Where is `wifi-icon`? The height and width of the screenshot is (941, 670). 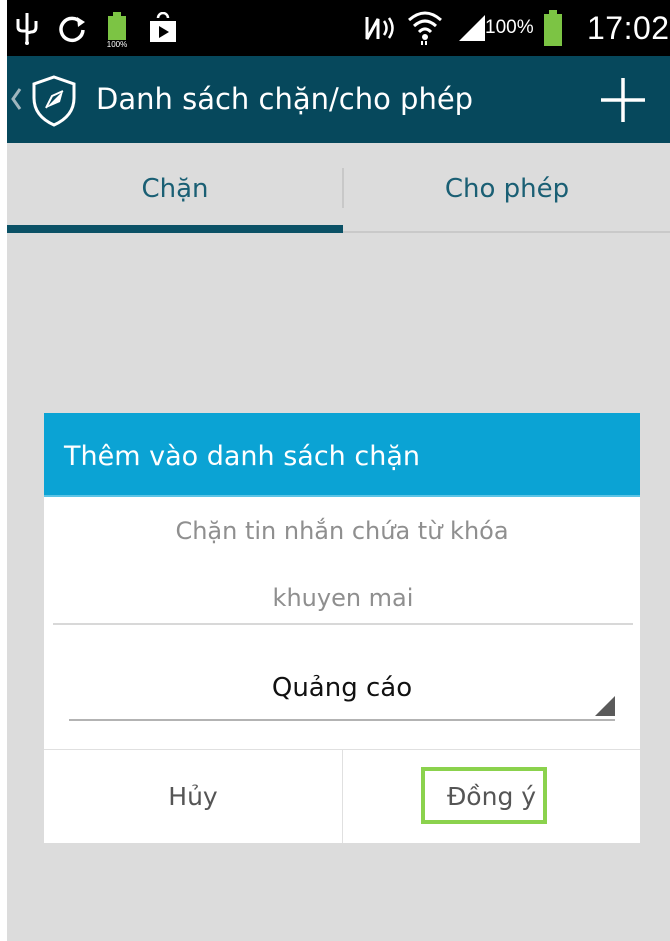 wifi-icon is located at coordinates (425, 28).